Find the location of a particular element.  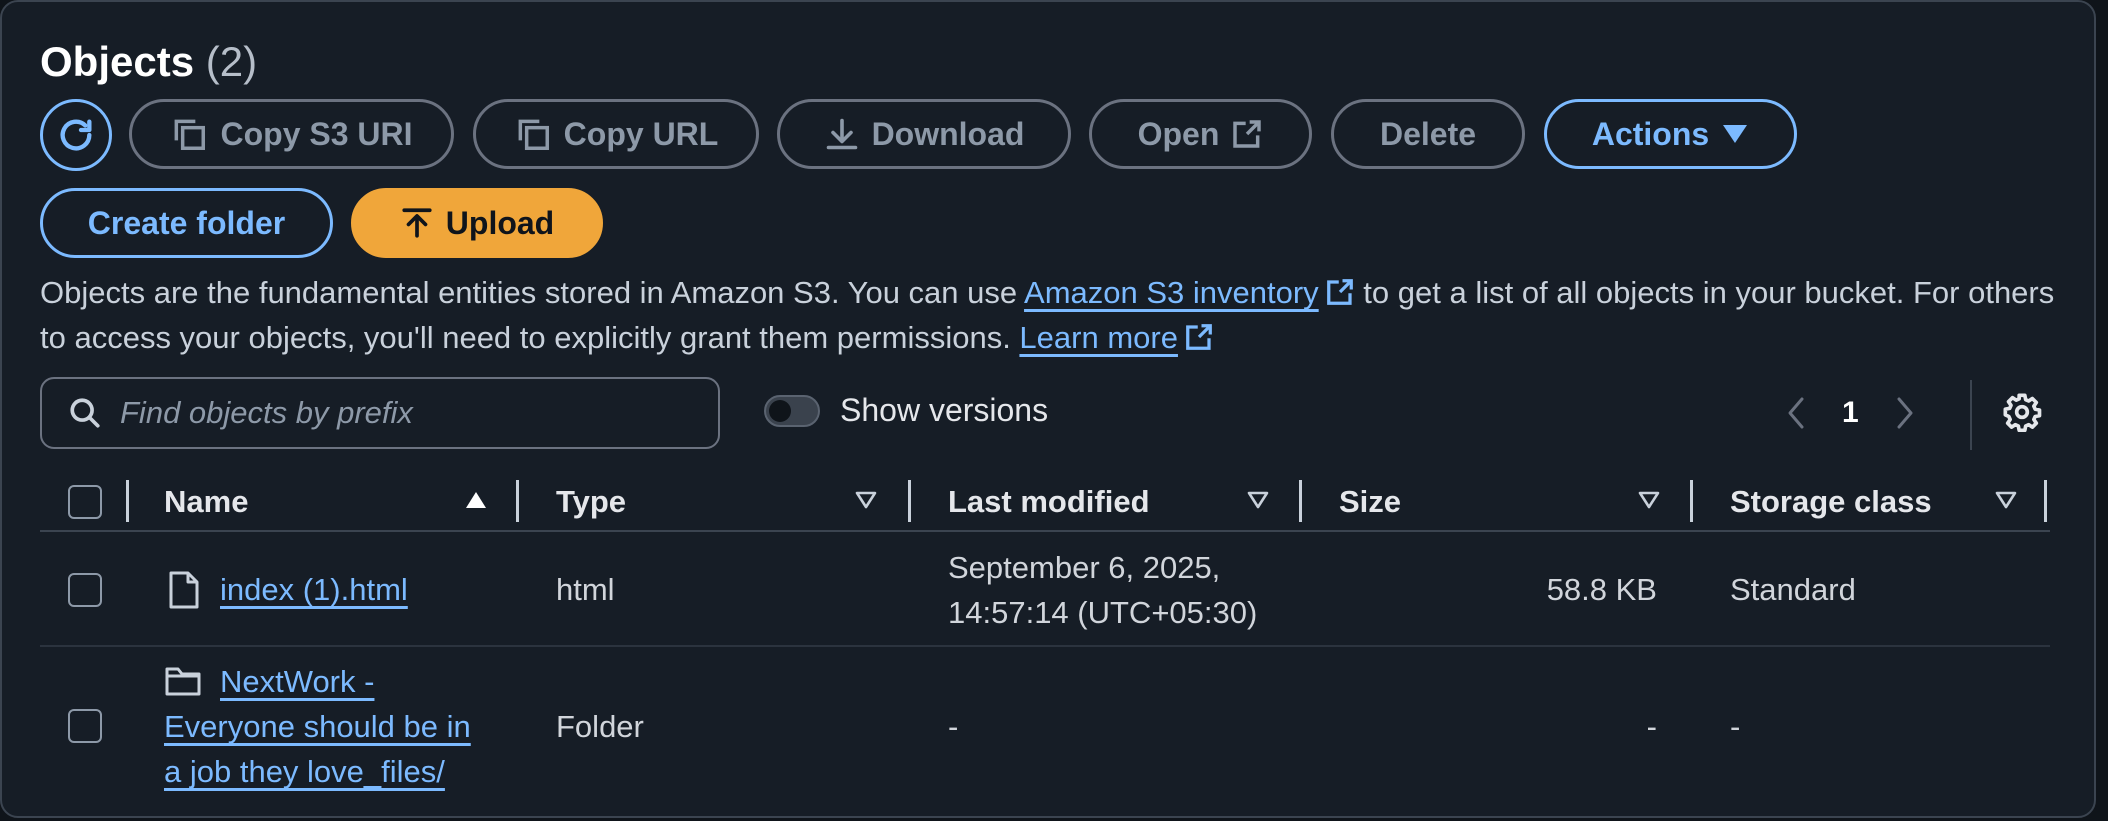

actions-dropdown-button: Actions is located at coordinates (1670, 134).